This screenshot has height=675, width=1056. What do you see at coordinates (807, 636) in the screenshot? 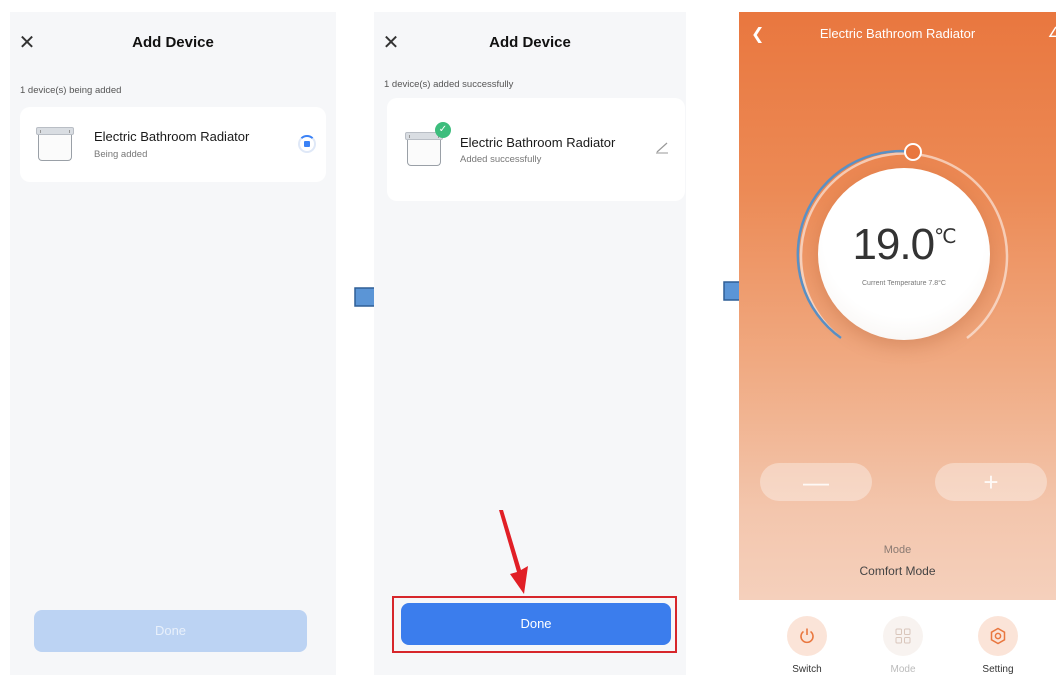
I see `power-icon` at bounding box center [807, 636].